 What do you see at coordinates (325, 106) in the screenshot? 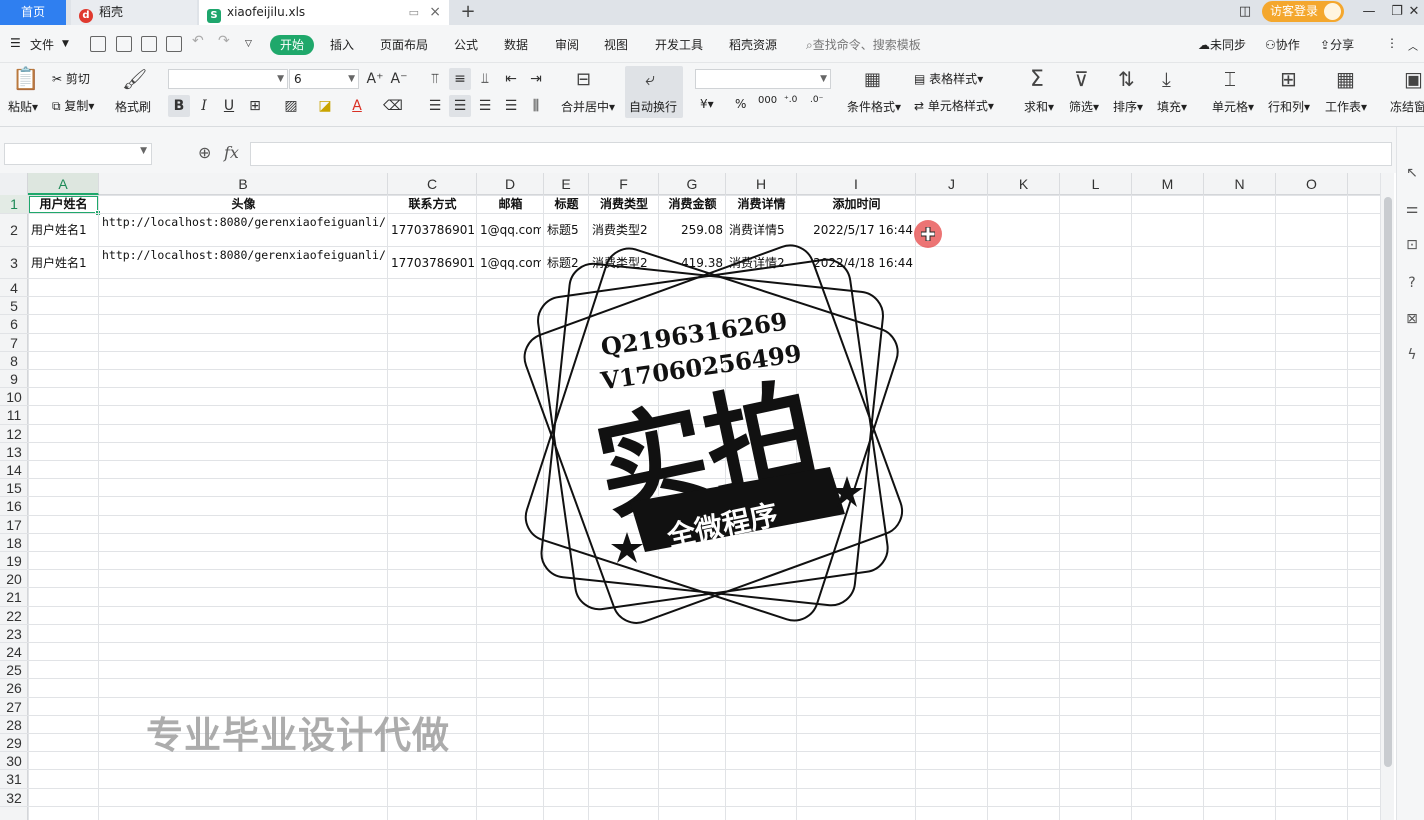
I see `fill-color-icon: ◪` at bounding box center [325, 106].